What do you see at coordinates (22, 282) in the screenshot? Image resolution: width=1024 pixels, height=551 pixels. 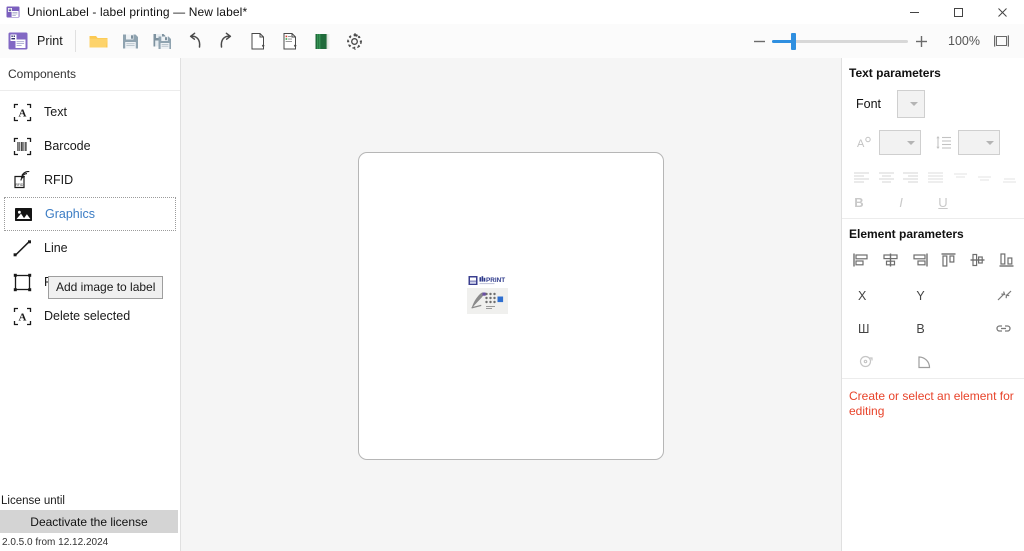 I see `rectangle-icon` at bounding box center [22, 282].